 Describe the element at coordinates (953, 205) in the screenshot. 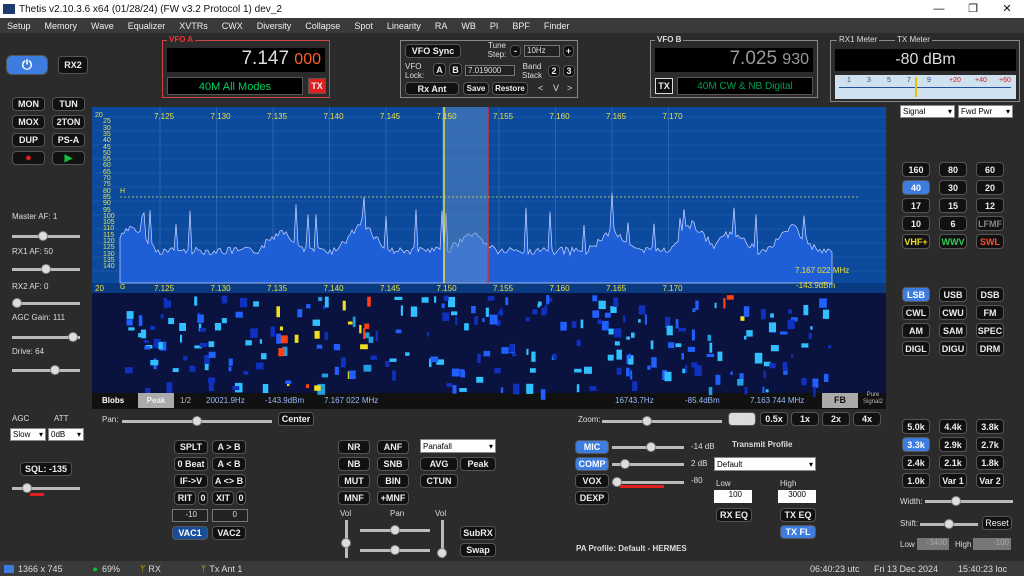

I see `bands-button-15: 15` at that location.